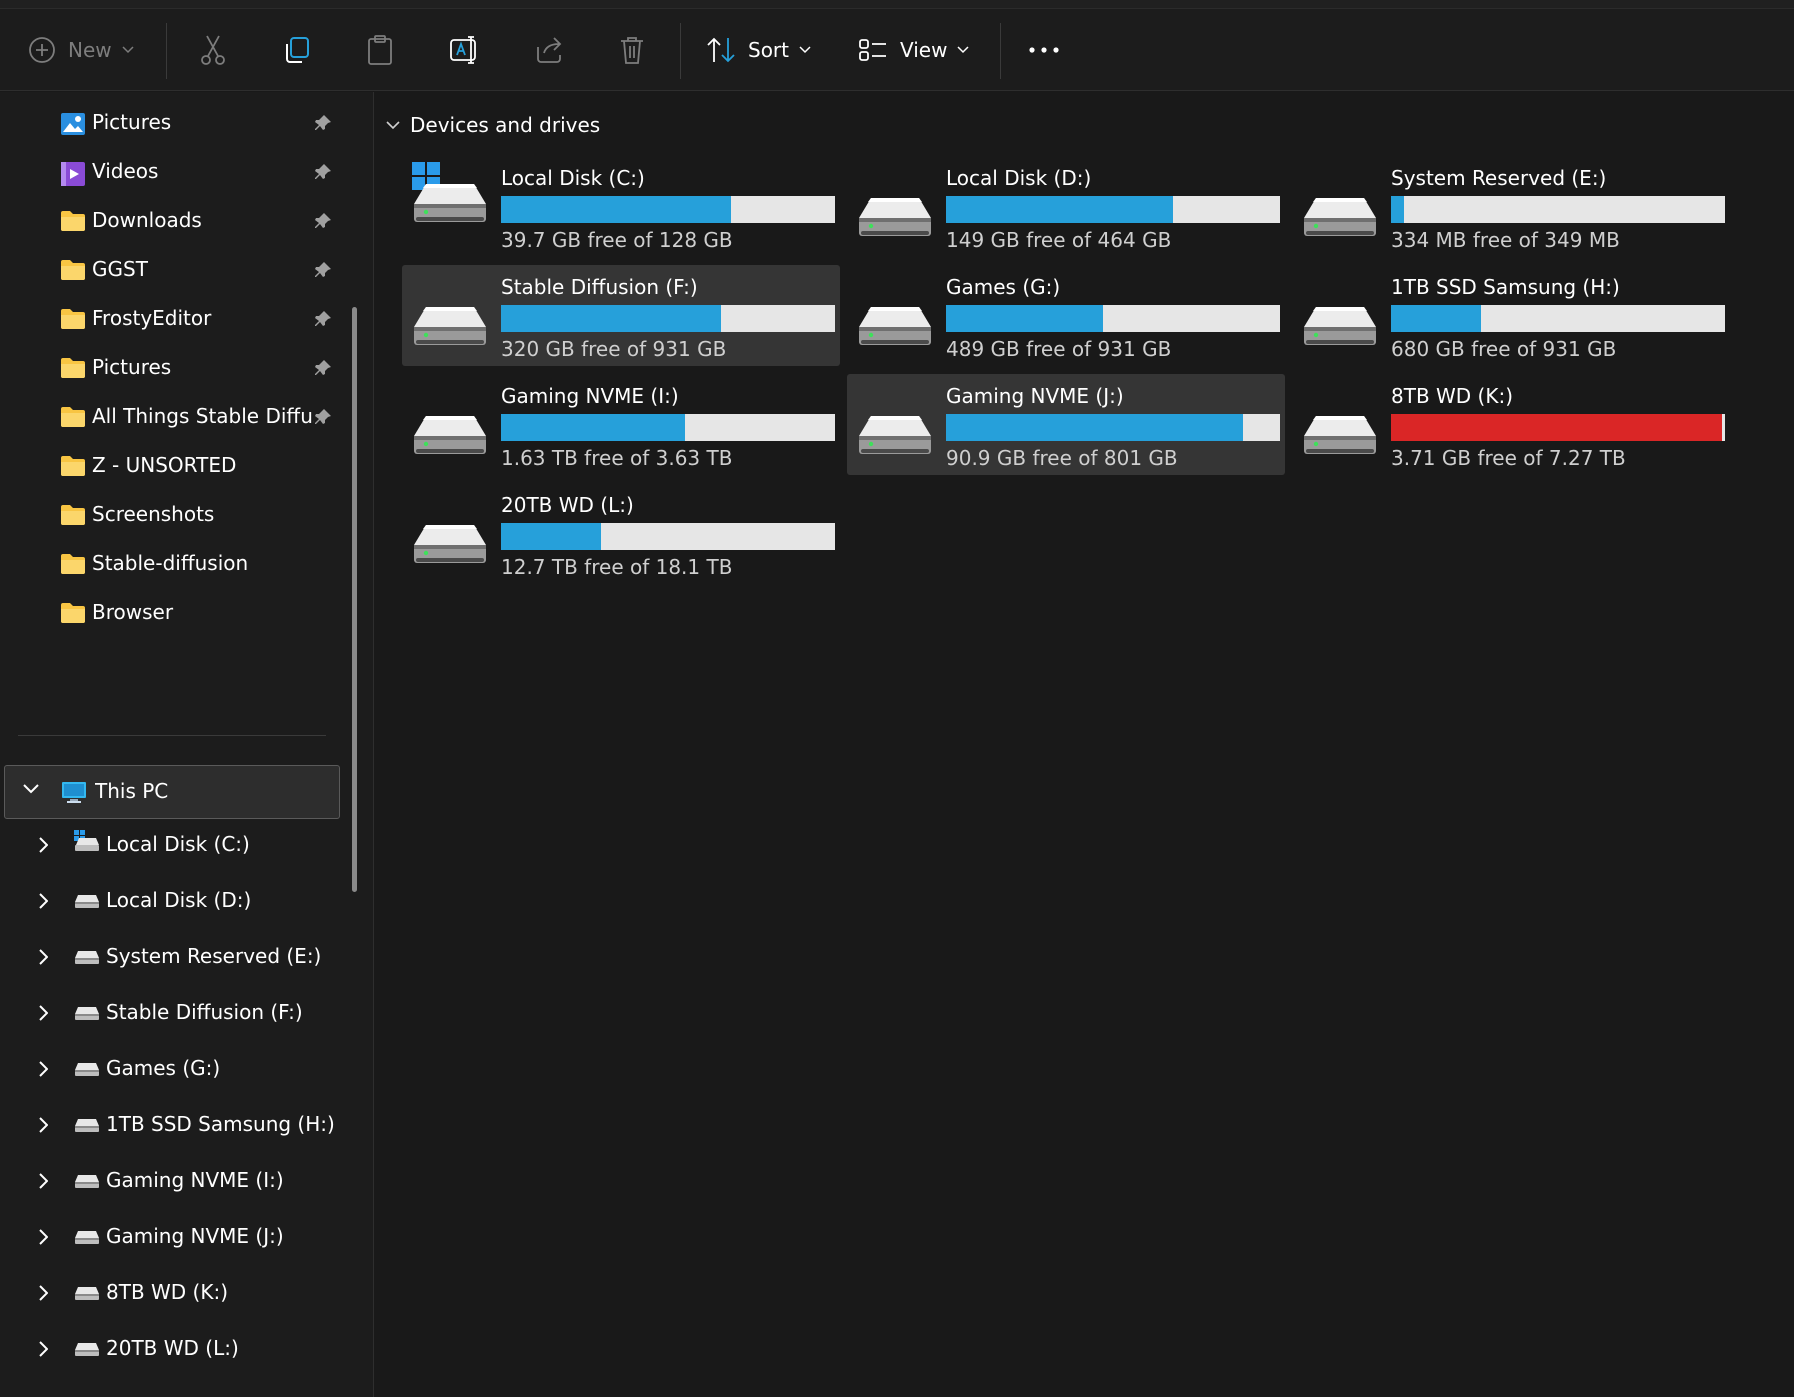  What do you see at coordinates (1508, 458) in the screenshot?
I see `free-space-text: 3.71 GB free of 7.27 TB` at bounding box center [1508, 458].